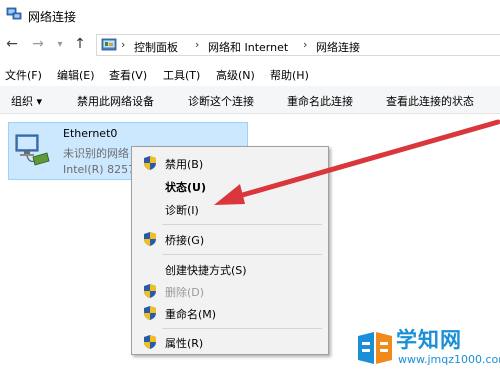 The height and width of the screenshot is (379, 500). Describe the element at coordinates (230, 163) in the screenshot. I see `ctx-item-disable: 禁用(B)` at that location.